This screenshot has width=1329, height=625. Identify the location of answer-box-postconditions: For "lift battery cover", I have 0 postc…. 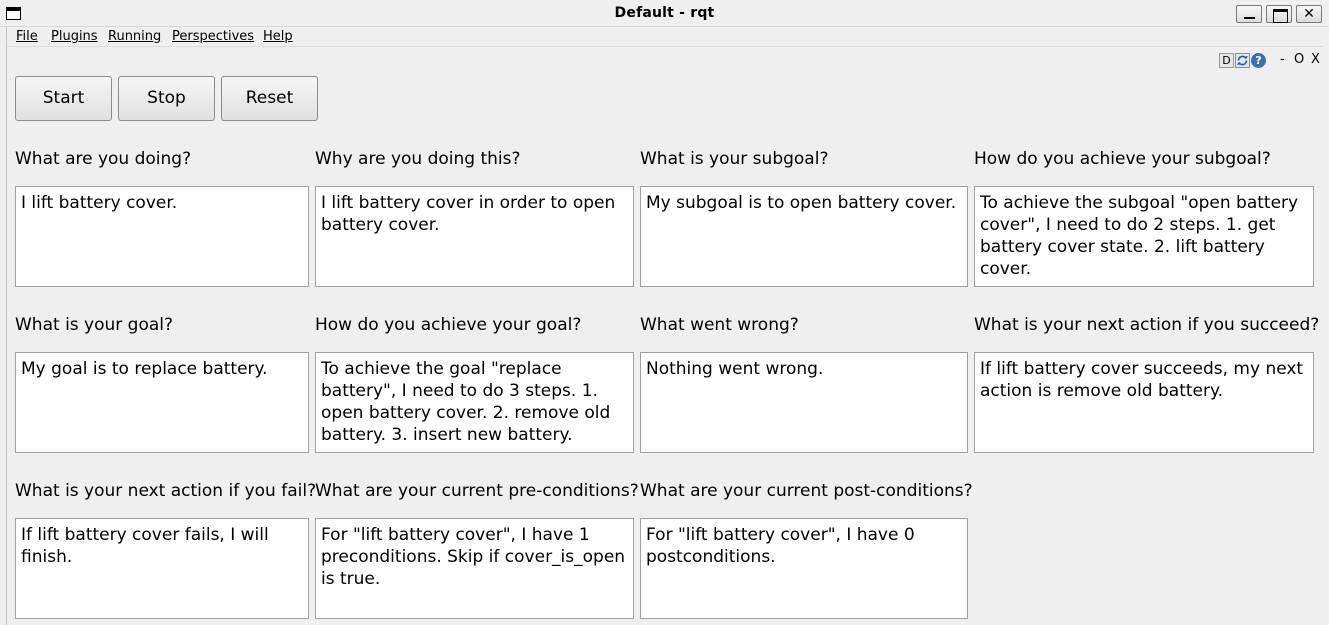
(804, 568).